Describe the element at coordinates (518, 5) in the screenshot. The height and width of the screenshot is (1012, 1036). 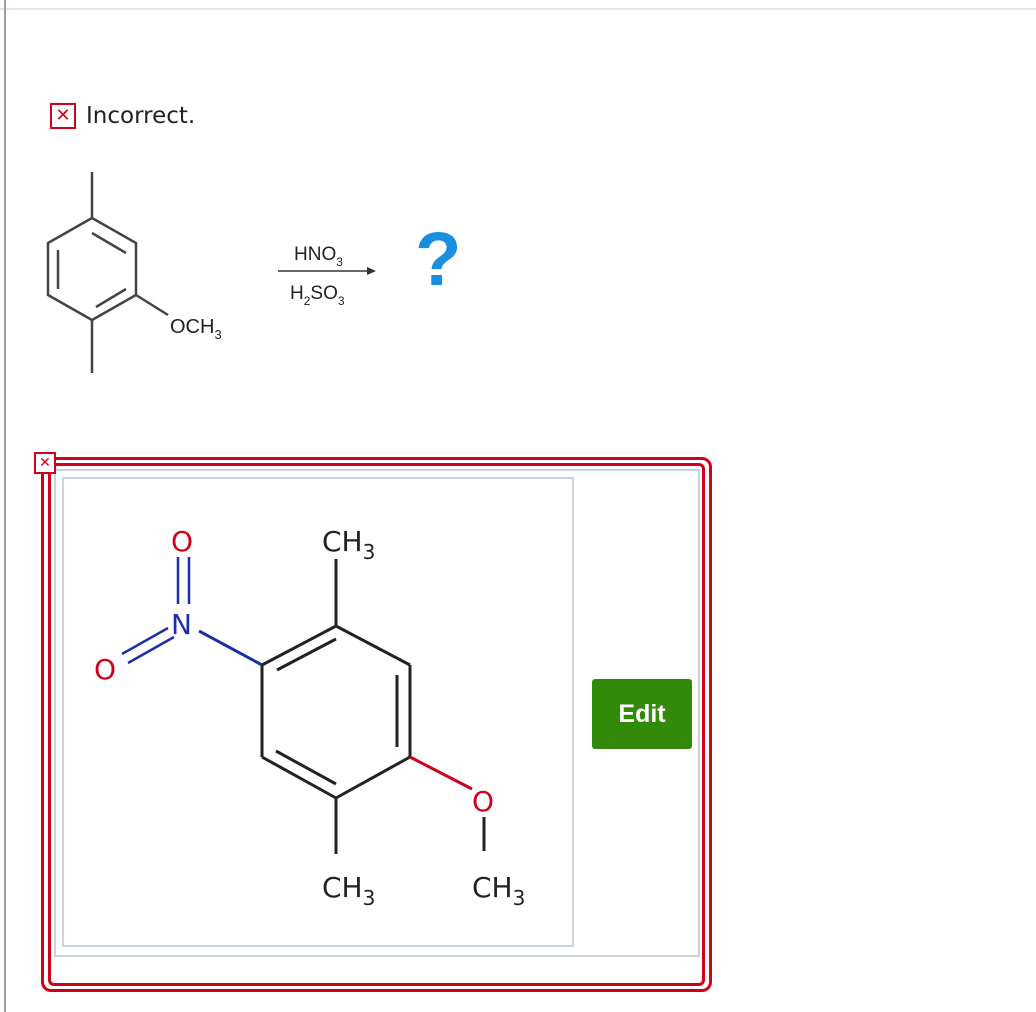
I see `window-top-edge` at that location.